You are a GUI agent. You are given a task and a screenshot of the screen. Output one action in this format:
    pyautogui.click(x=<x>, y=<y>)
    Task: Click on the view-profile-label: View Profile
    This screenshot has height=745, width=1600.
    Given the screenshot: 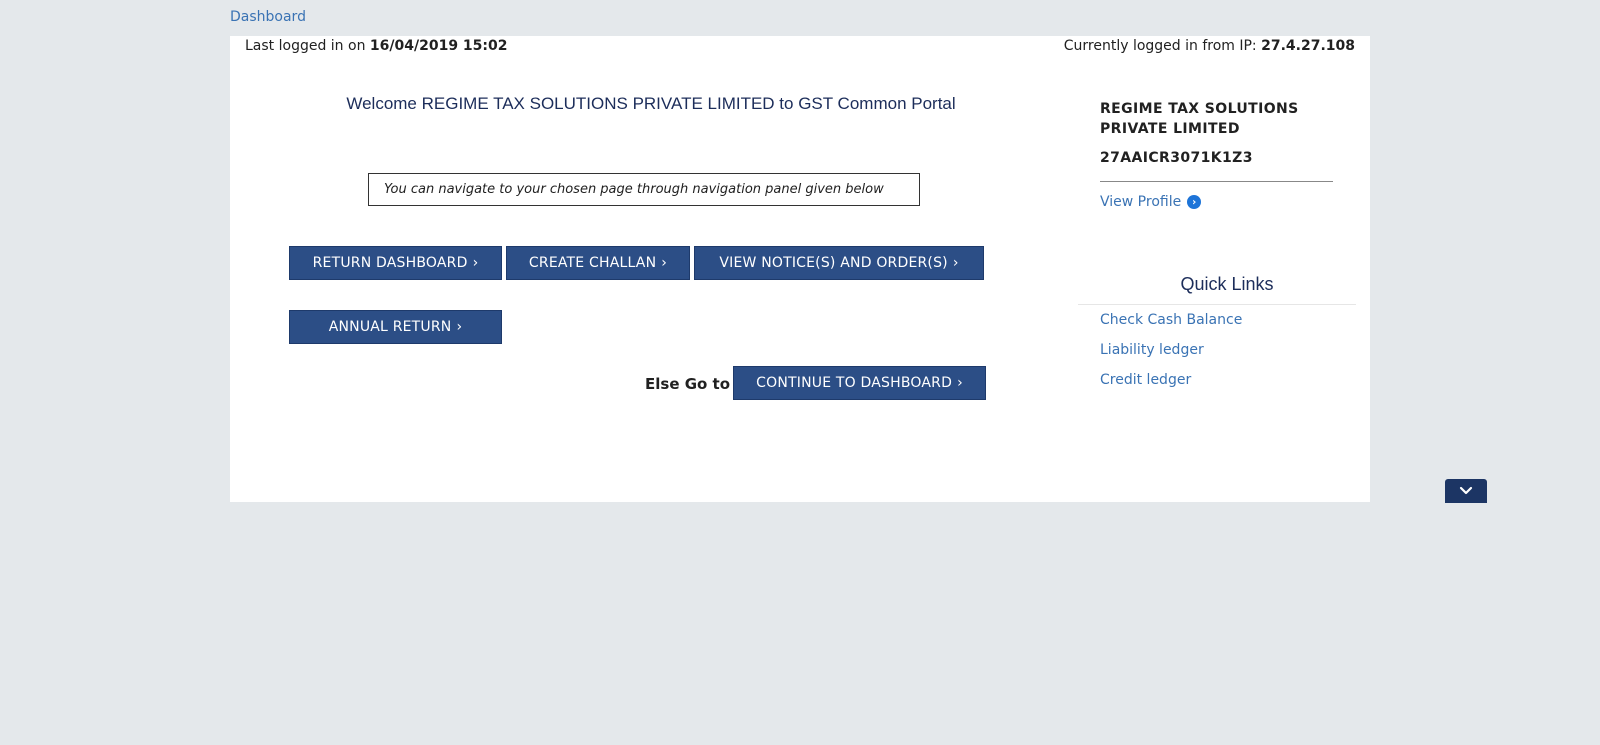 What is the action you would take?
    pyautogui.click(x=1141, y=202)
    